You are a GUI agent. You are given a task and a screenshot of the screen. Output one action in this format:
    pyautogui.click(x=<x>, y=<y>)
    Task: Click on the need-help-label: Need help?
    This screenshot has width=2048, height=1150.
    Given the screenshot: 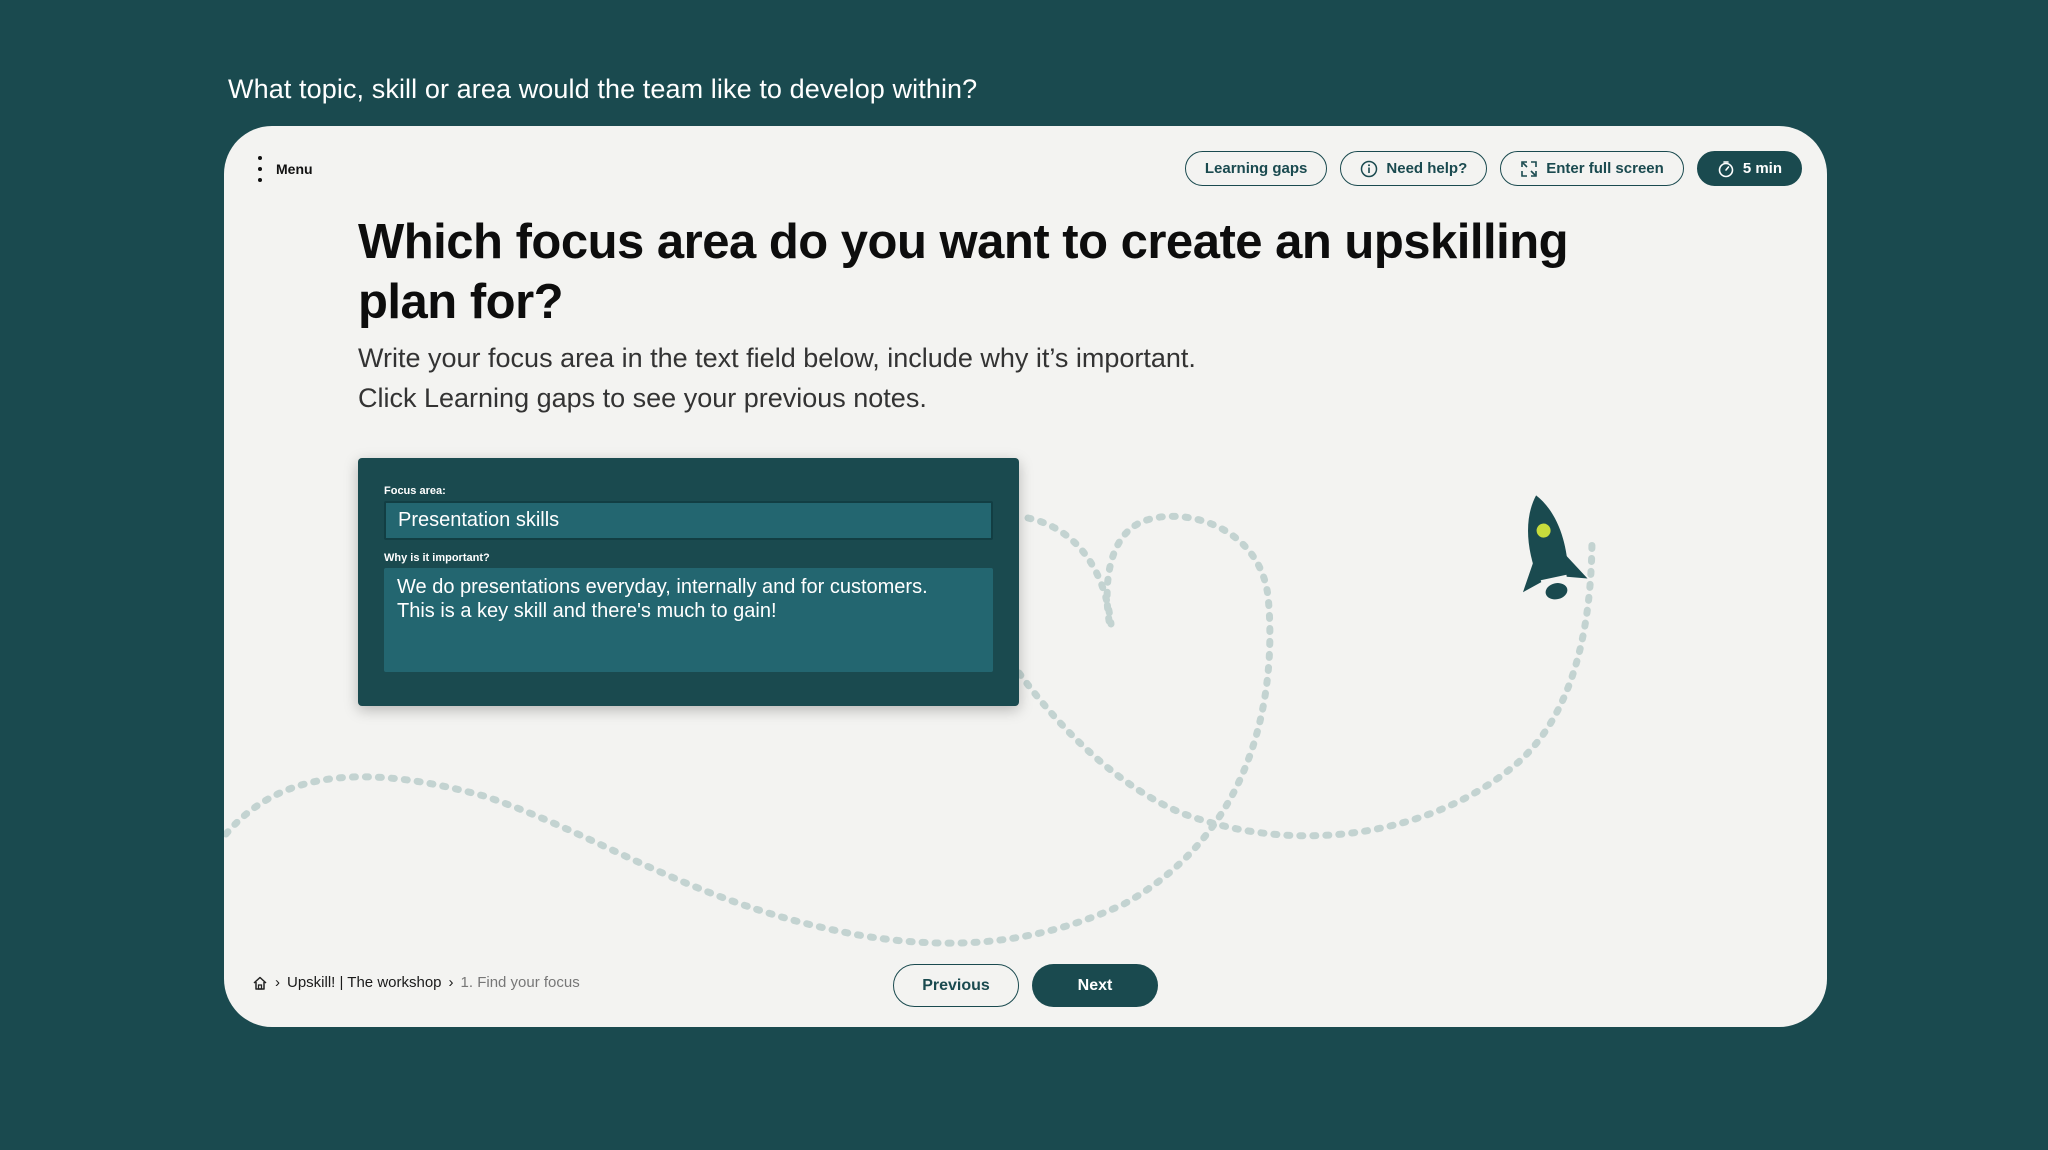 What is the action you would take?
    pyautogui.click(x=1427, y=168)
    